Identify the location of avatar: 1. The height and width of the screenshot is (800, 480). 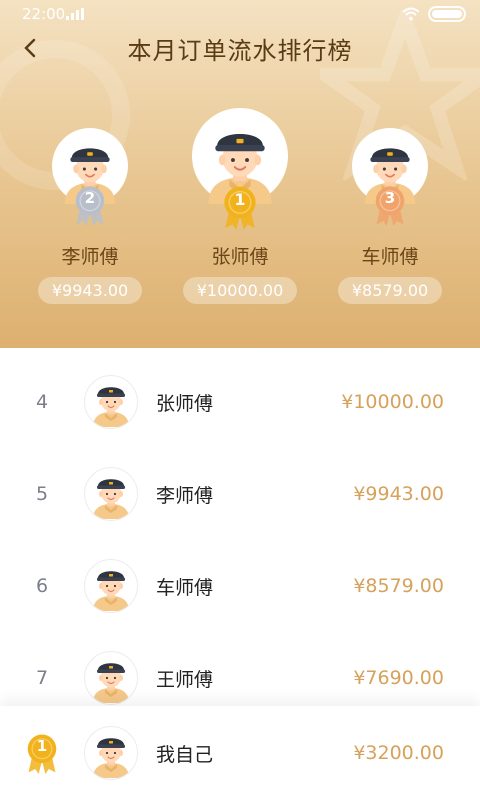
(240, 156).